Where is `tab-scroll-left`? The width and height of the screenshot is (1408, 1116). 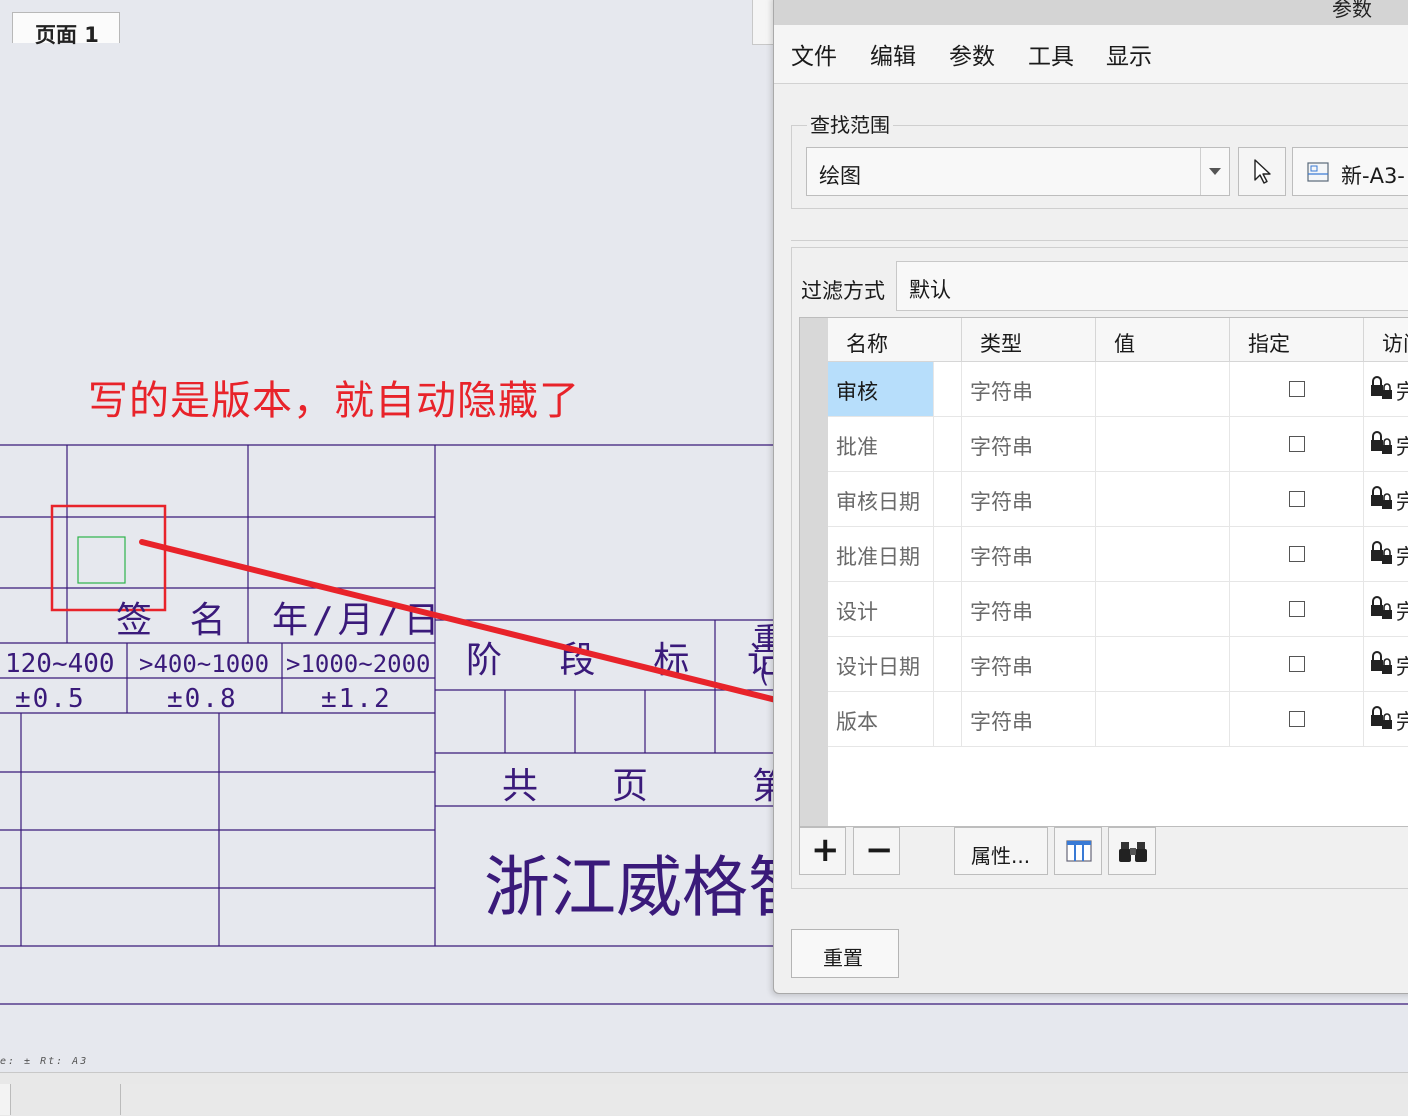
tab-scroll-left is located at coordinates (5, 1099).